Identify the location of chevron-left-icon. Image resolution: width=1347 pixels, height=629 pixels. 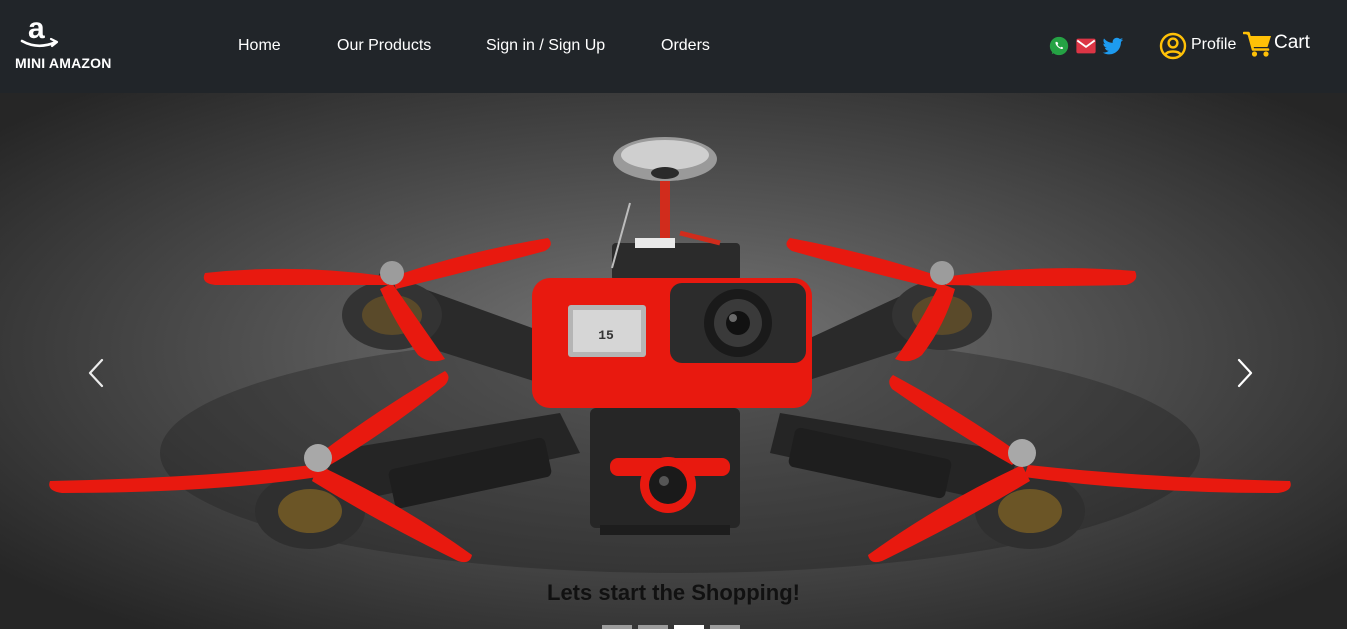
(96, 373).